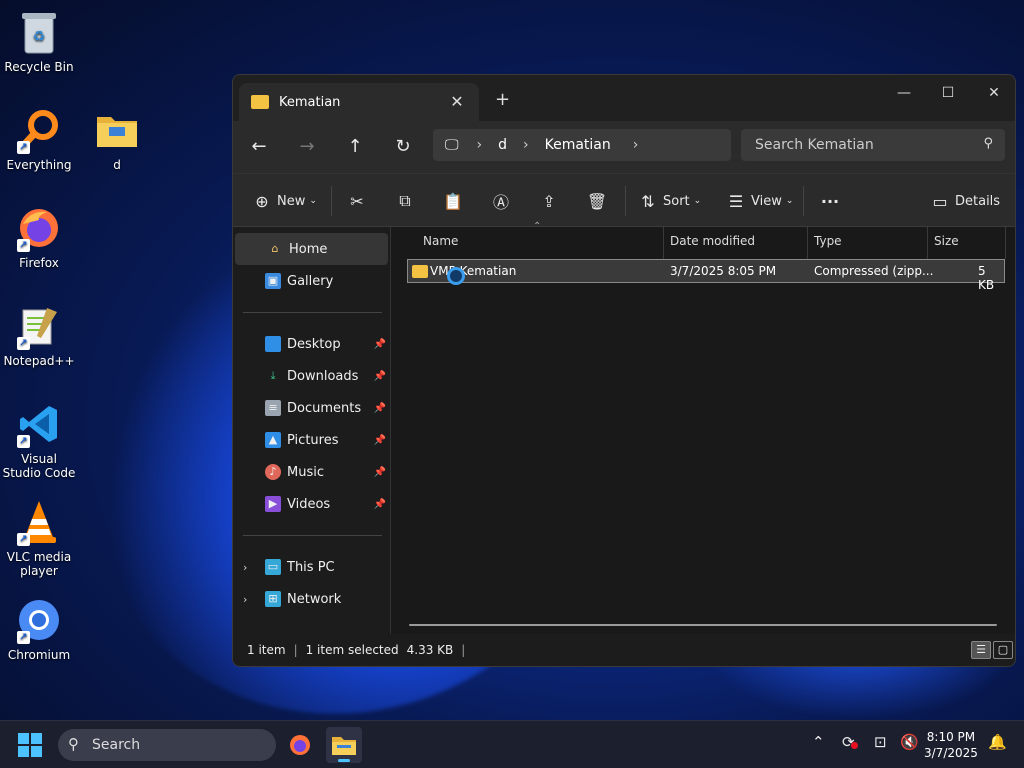 The height and width of the screenshot is (768, 1024). Describe the element at coordinates (357, 201) in the screenshot. I see `cut-button: ✂` at that location.